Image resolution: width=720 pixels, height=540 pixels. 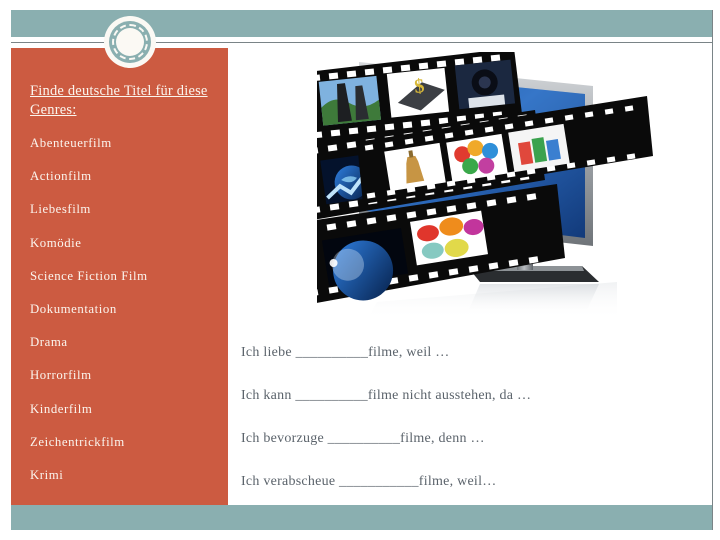 What do you see at coordinates (56, 242) in the screenshot?
I see `genre-item-komoedie: Komödie` at bounding box center [56, 242].